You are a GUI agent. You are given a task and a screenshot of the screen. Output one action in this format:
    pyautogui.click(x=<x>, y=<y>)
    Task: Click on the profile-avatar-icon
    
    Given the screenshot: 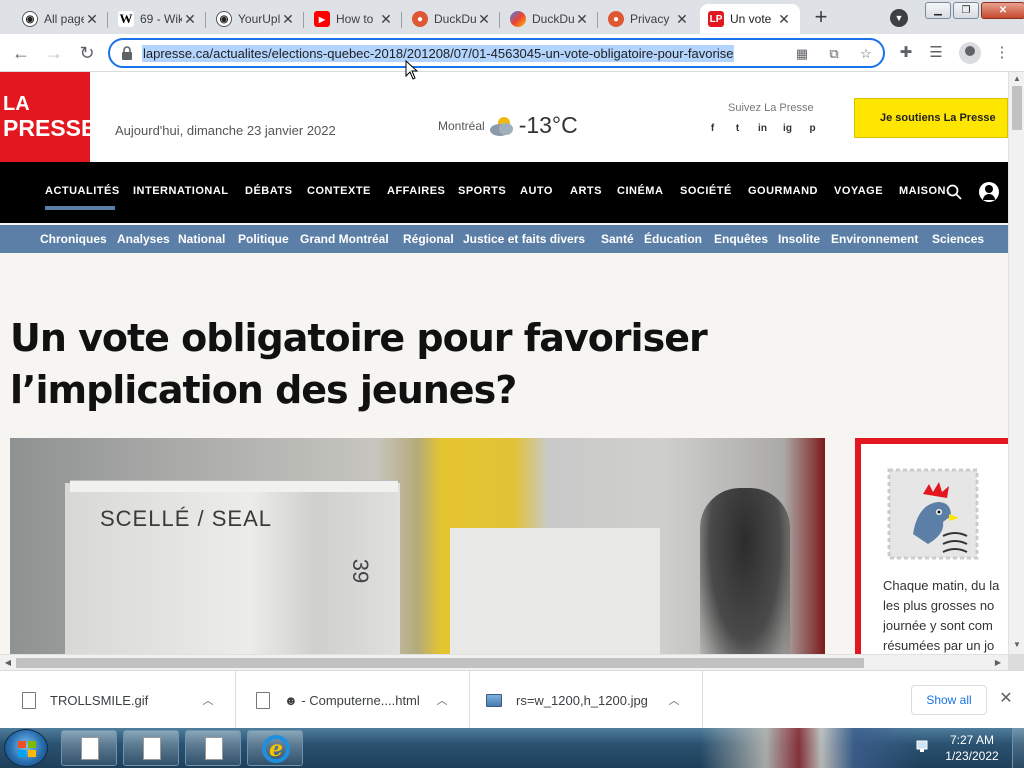 What is the action you would take?
    pyautogui.click(x=970, y=53)
    